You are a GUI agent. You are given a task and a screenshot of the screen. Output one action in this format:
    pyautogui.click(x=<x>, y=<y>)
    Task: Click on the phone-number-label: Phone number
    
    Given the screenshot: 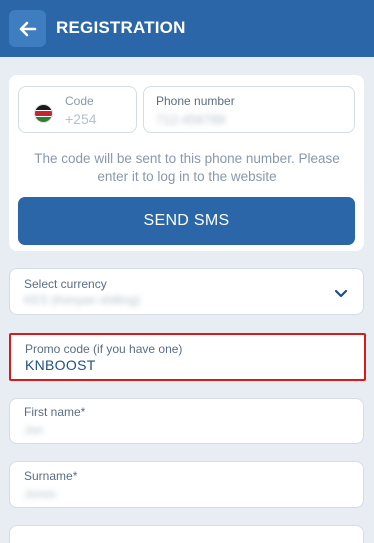 What is the action you would take?
    pyautogui.click(x=195, y=101)
    